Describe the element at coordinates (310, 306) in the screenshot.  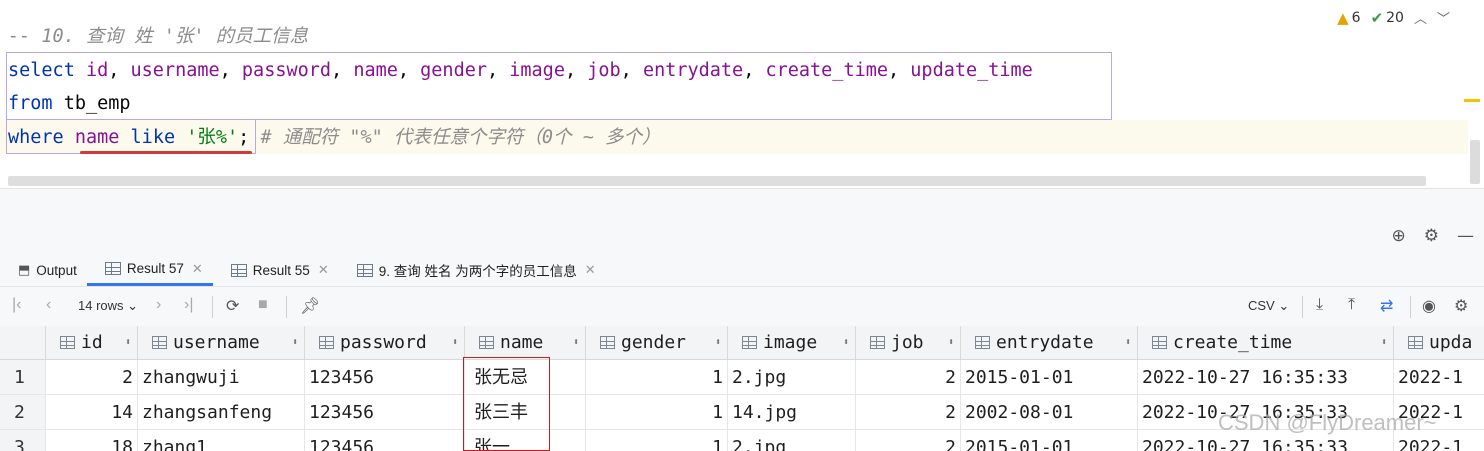
I see `pin-icon: 📌︎` at that location.